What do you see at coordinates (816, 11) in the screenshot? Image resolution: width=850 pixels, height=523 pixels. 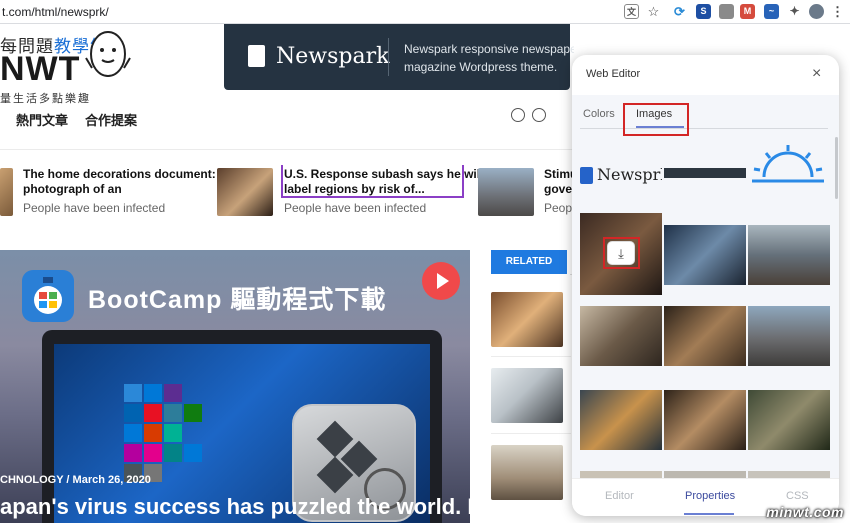 I see `profile-avatar-icon` at bounding box center [816, 11].